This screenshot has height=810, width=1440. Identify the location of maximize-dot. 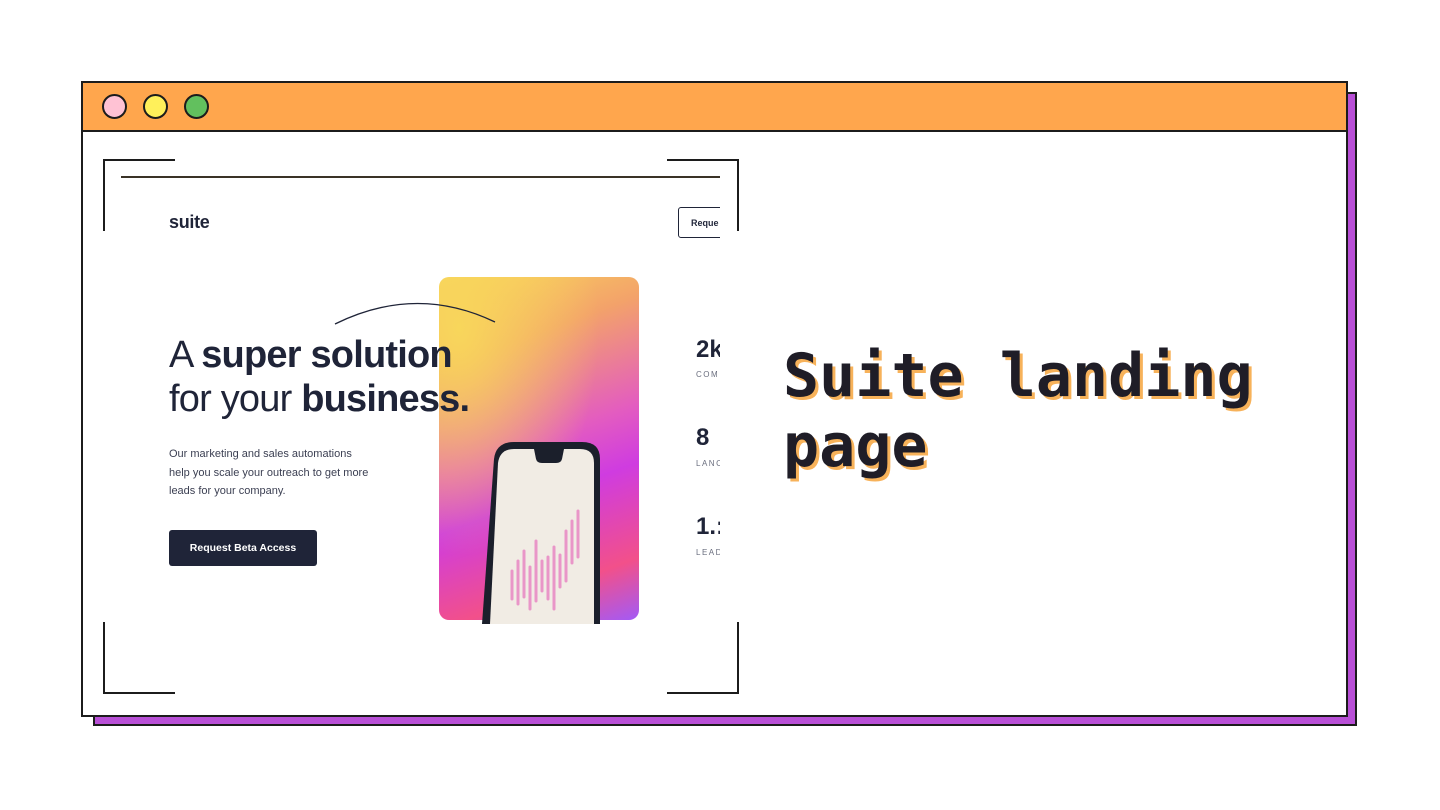
(196, 106).